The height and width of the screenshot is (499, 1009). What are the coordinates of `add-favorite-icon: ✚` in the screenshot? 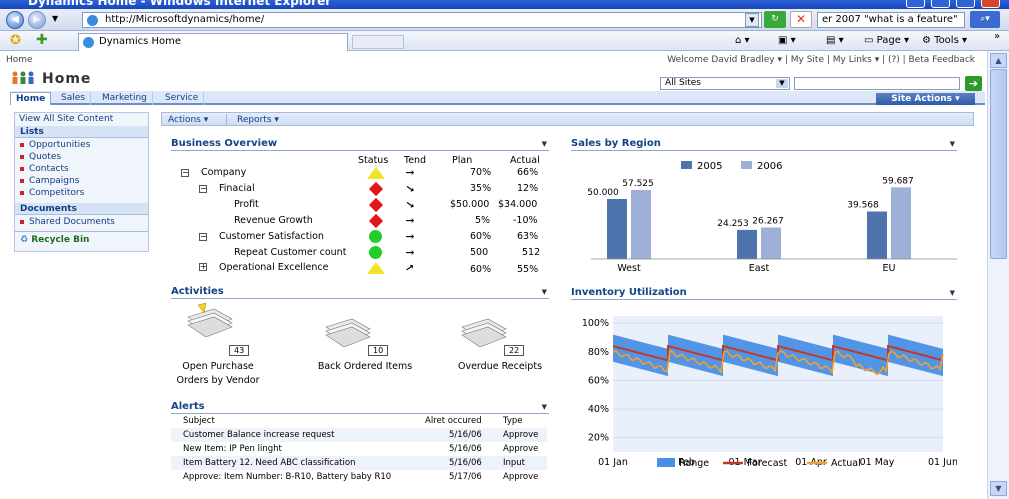 It's located at (42, 40).